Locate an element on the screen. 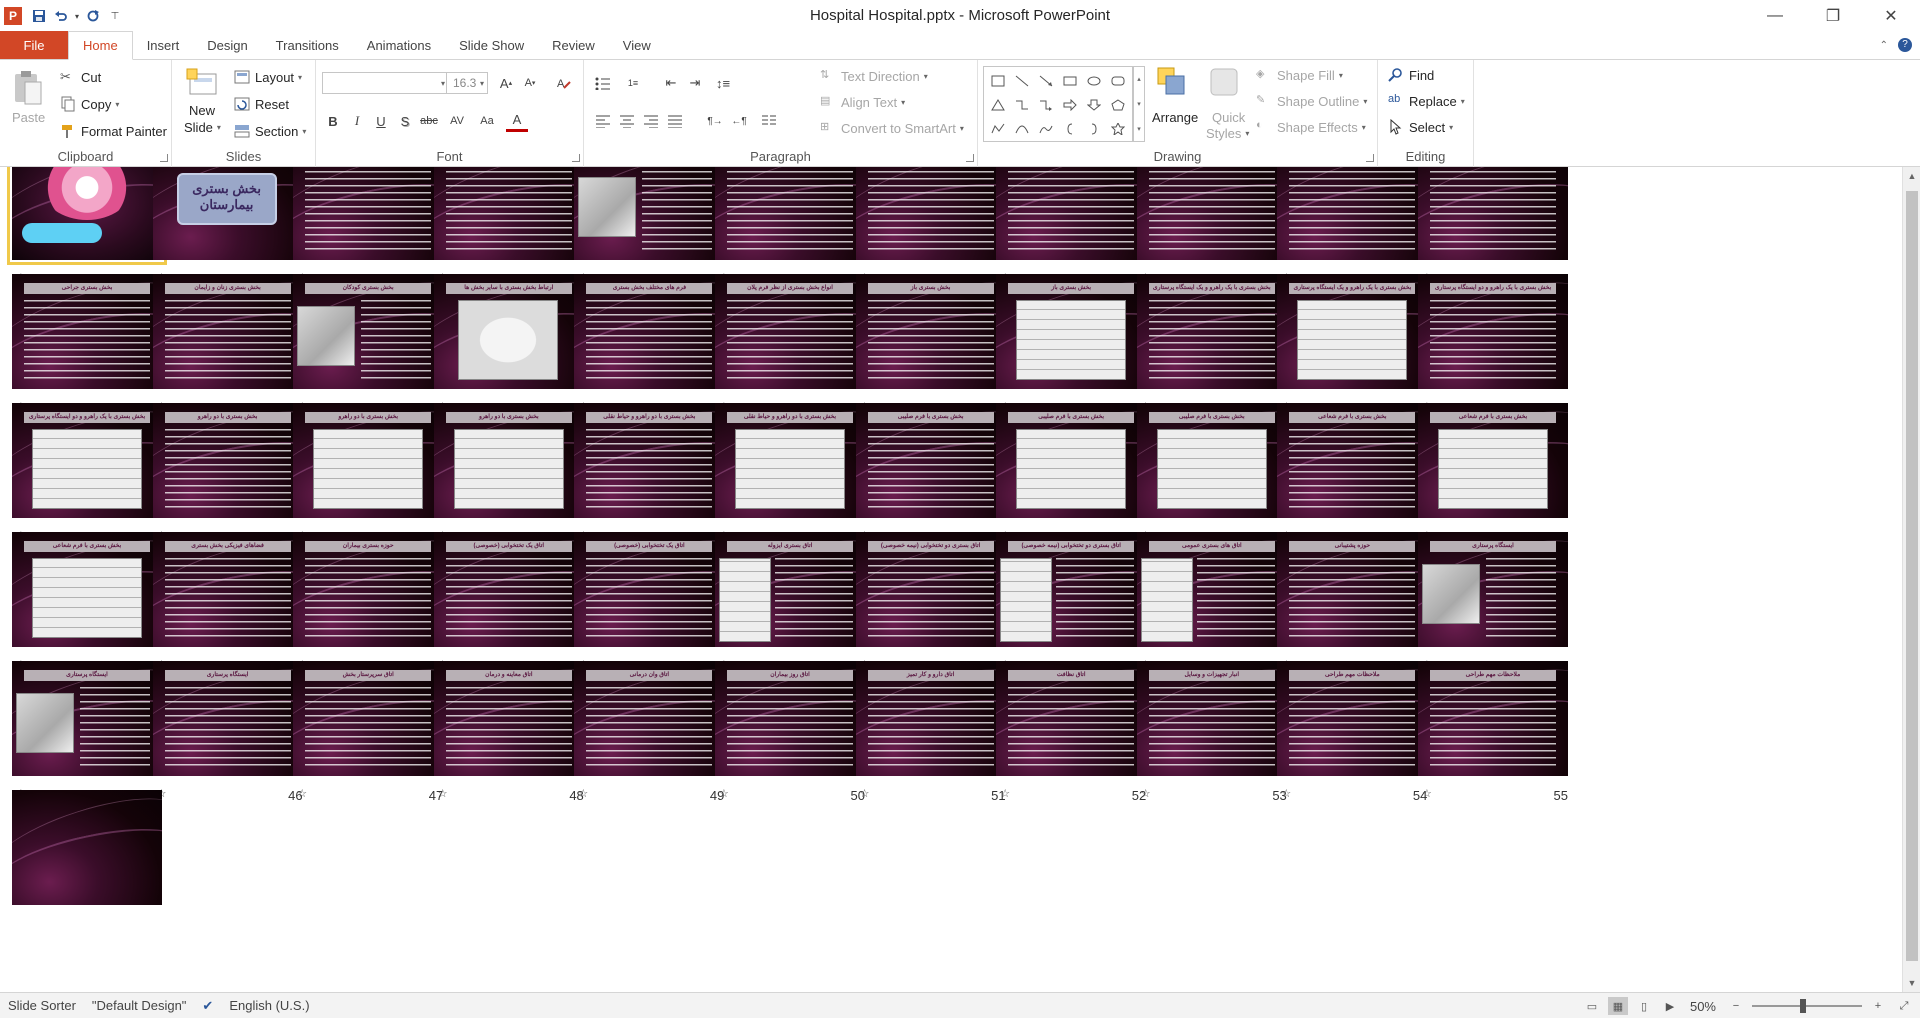 This screenshot has width=1920, height=1018. decrease-indent-icon: ⇤ is located at coordinates (671, 83).